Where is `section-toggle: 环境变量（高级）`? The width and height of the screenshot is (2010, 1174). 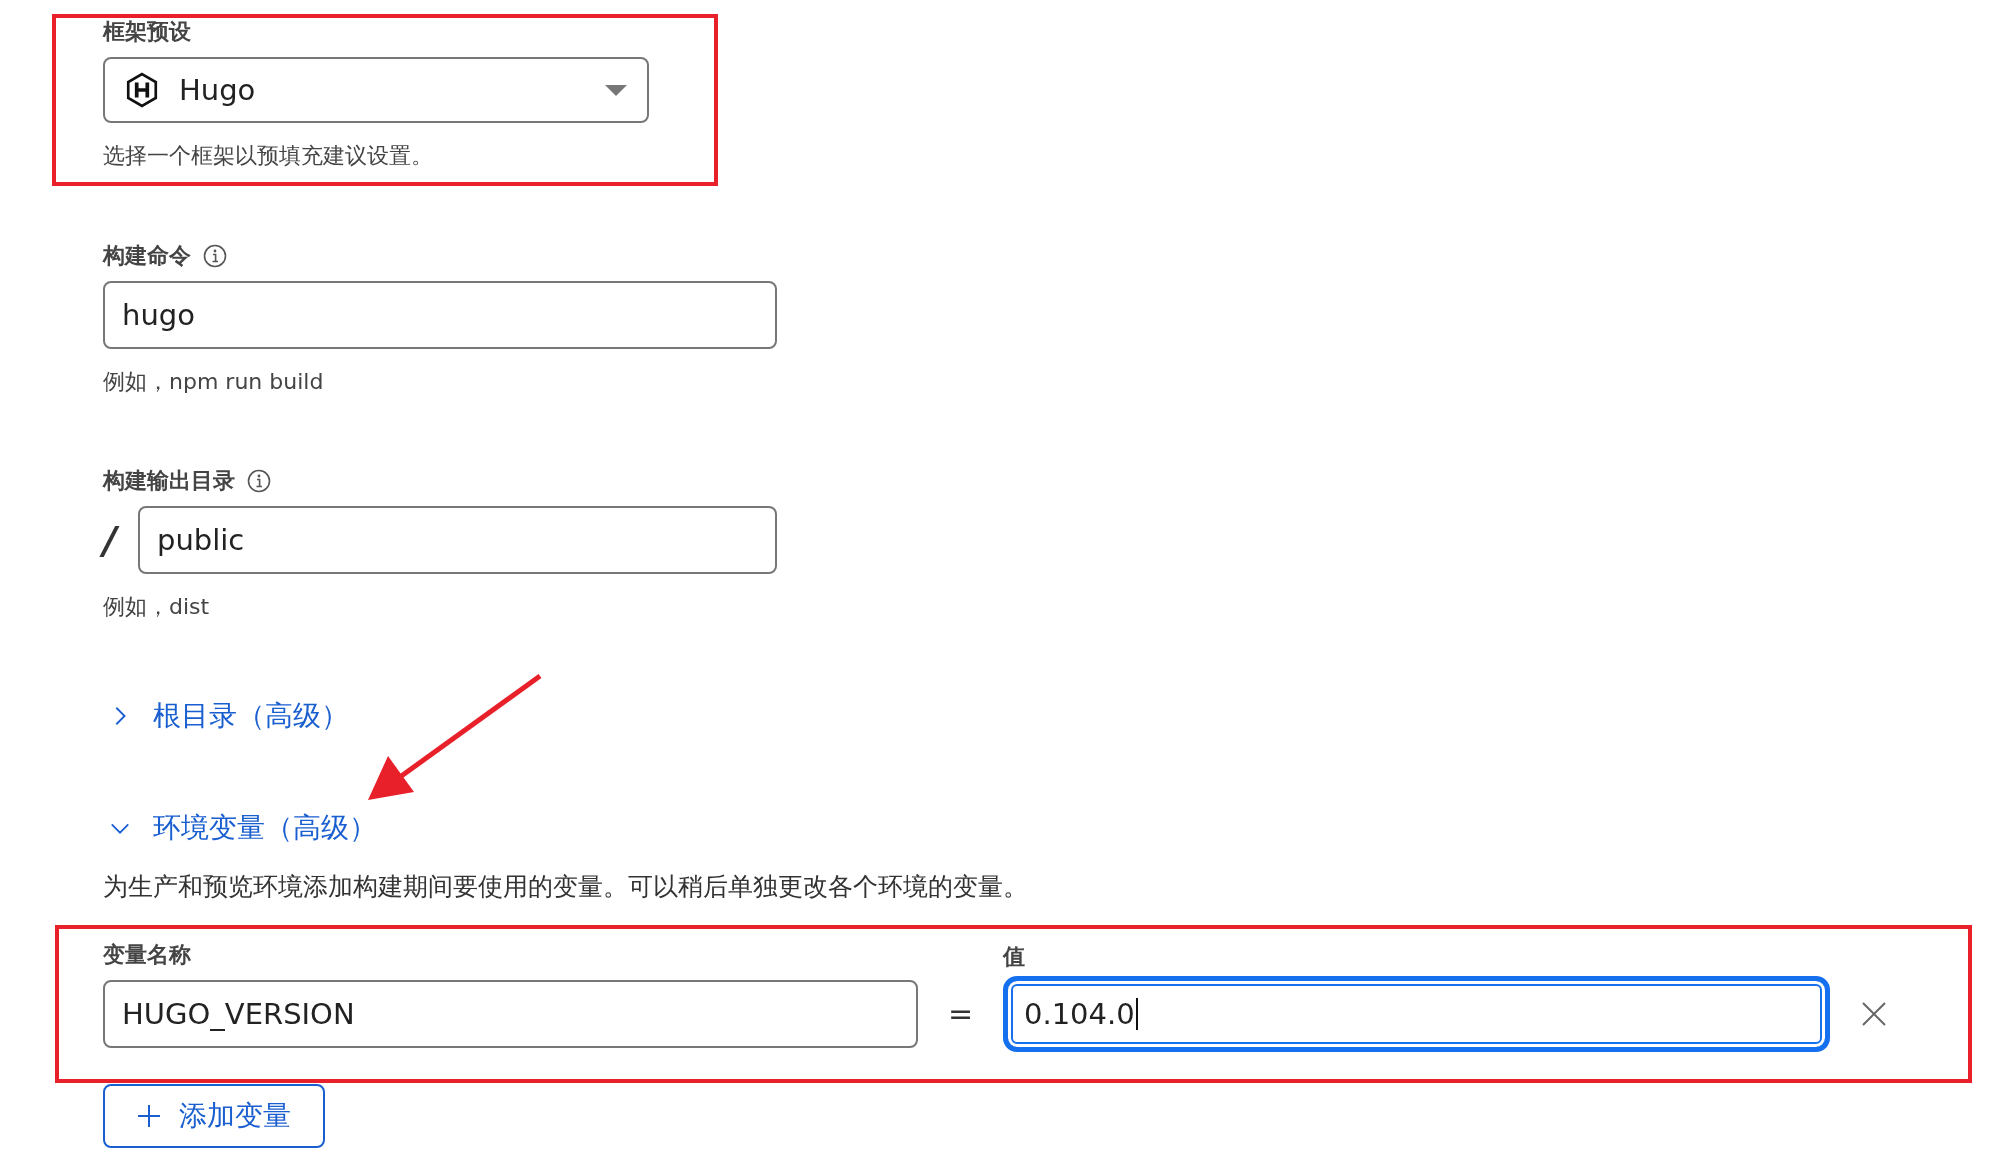 section-toggle: 环境变量（高级） is located at coordinates (240, 828).